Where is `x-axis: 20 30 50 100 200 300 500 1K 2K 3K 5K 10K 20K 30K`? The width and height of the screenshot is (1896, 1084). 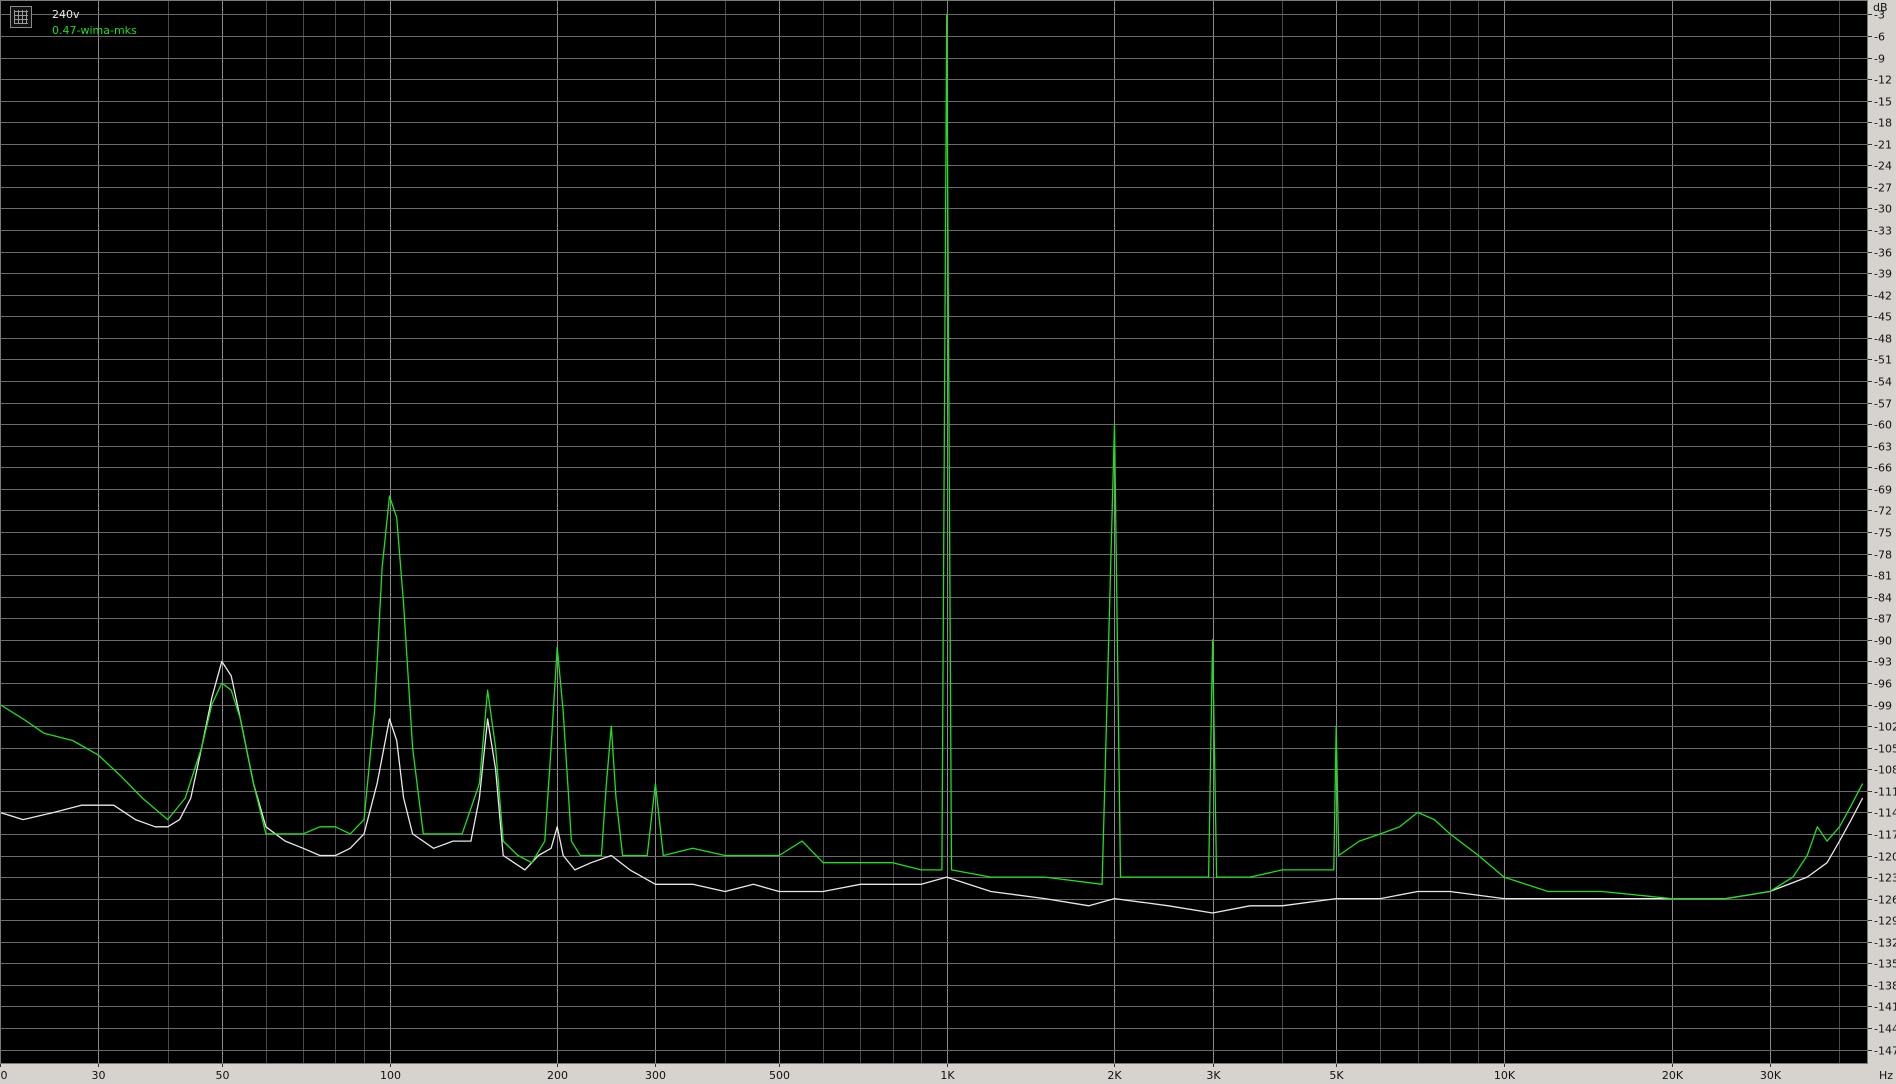 x-axis: 20 30 50 100 200 300 500 1K 2K 3K 5K 10K 20K 30K is located at coordinates (948, 1074).